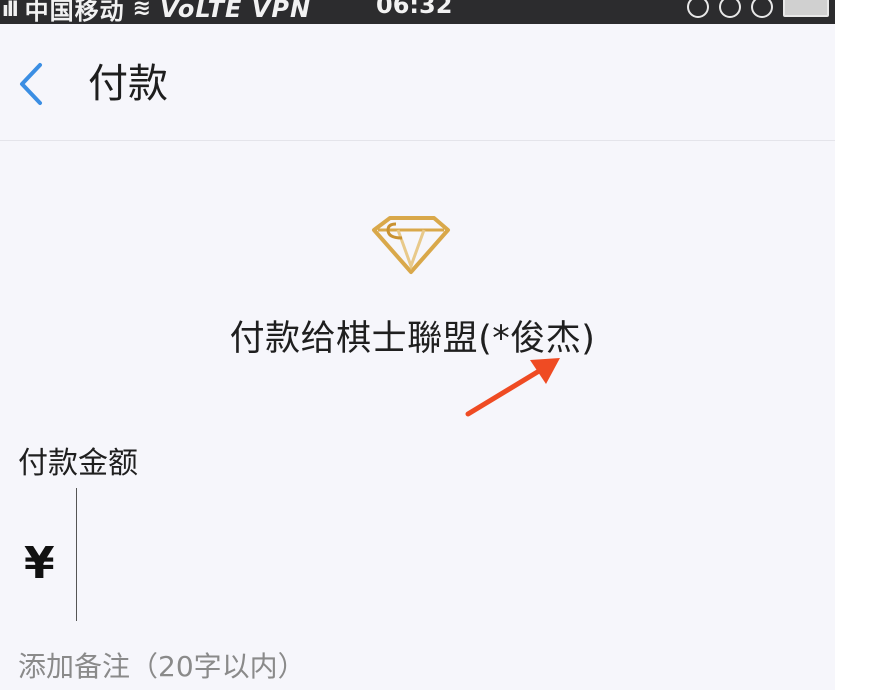  Describe the element at coordinates (806, 8) in the screenshot. I see `battery-icon` at that location.